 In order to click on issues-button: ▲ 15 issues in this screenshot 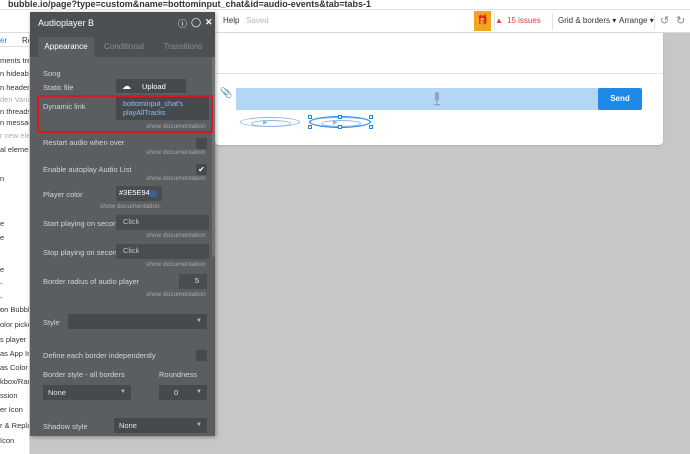, I will do `click(518, 20)`.